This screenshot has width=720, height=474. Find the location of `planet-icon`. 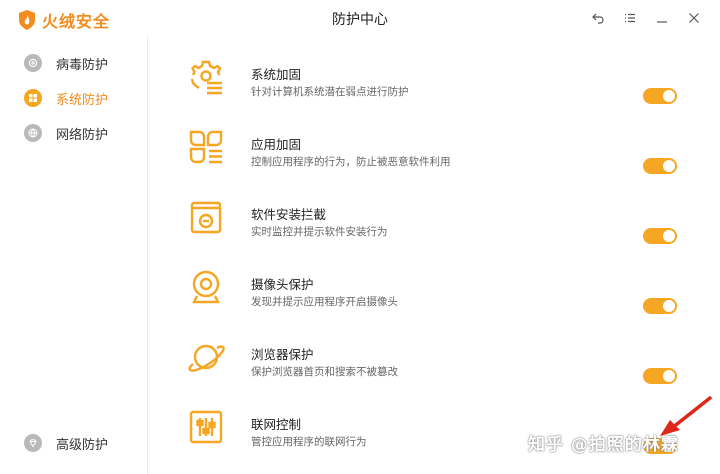

planet-icon is located at coordinates (206, 358).